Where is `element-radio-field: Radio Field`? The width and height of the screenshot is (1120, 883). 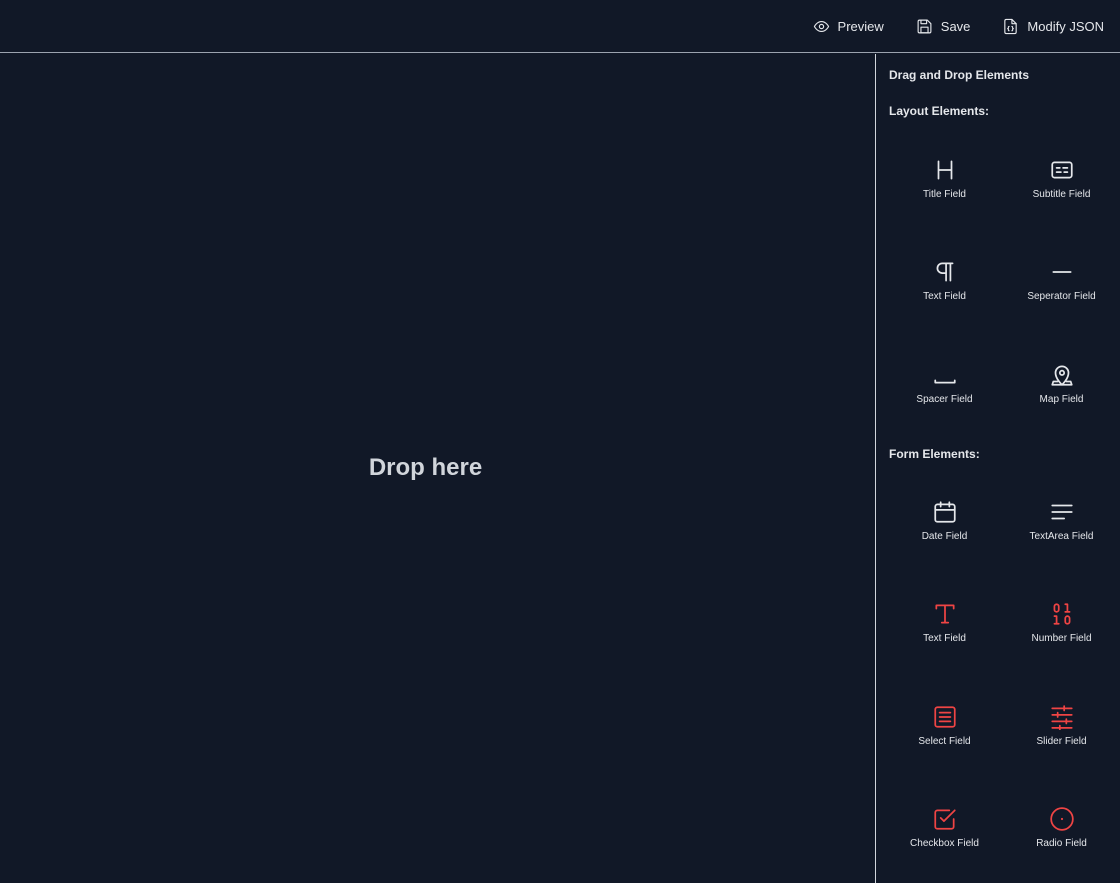 element-radio-field: Radio Field is located at coordinates (1061, 844).